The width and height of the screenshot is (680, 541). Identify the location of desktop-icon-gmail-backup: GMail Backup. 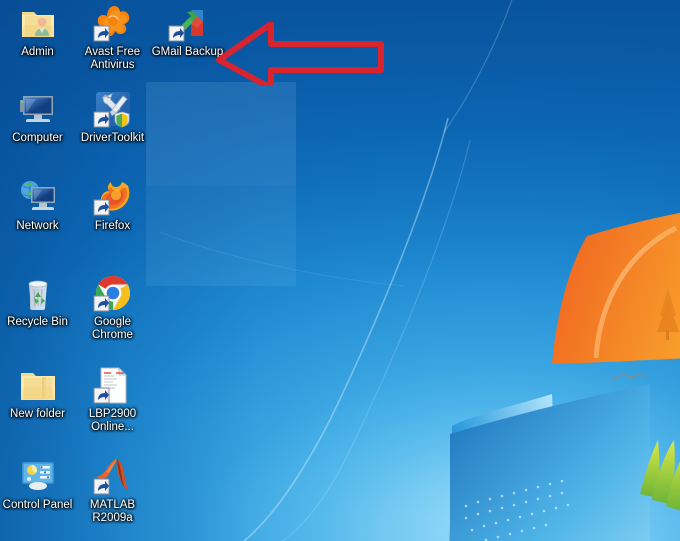
(187, 30).